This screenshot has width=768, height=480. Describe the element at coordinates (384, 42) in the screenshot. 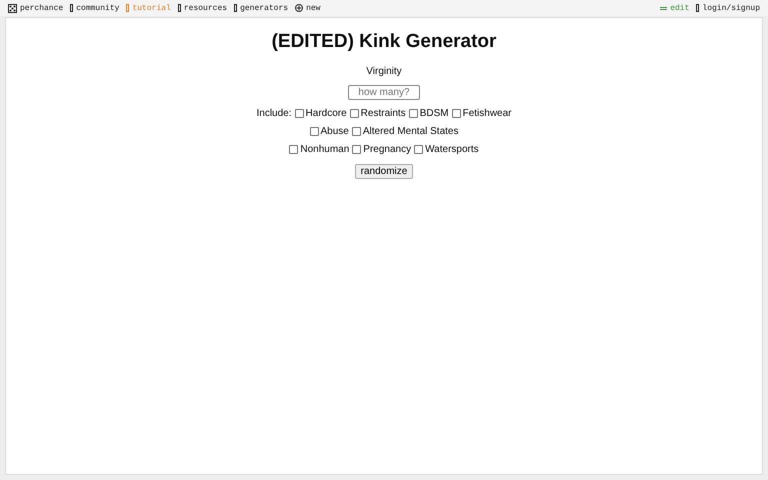

I see `page-title: (EDITED) Kink Generator` at that location.